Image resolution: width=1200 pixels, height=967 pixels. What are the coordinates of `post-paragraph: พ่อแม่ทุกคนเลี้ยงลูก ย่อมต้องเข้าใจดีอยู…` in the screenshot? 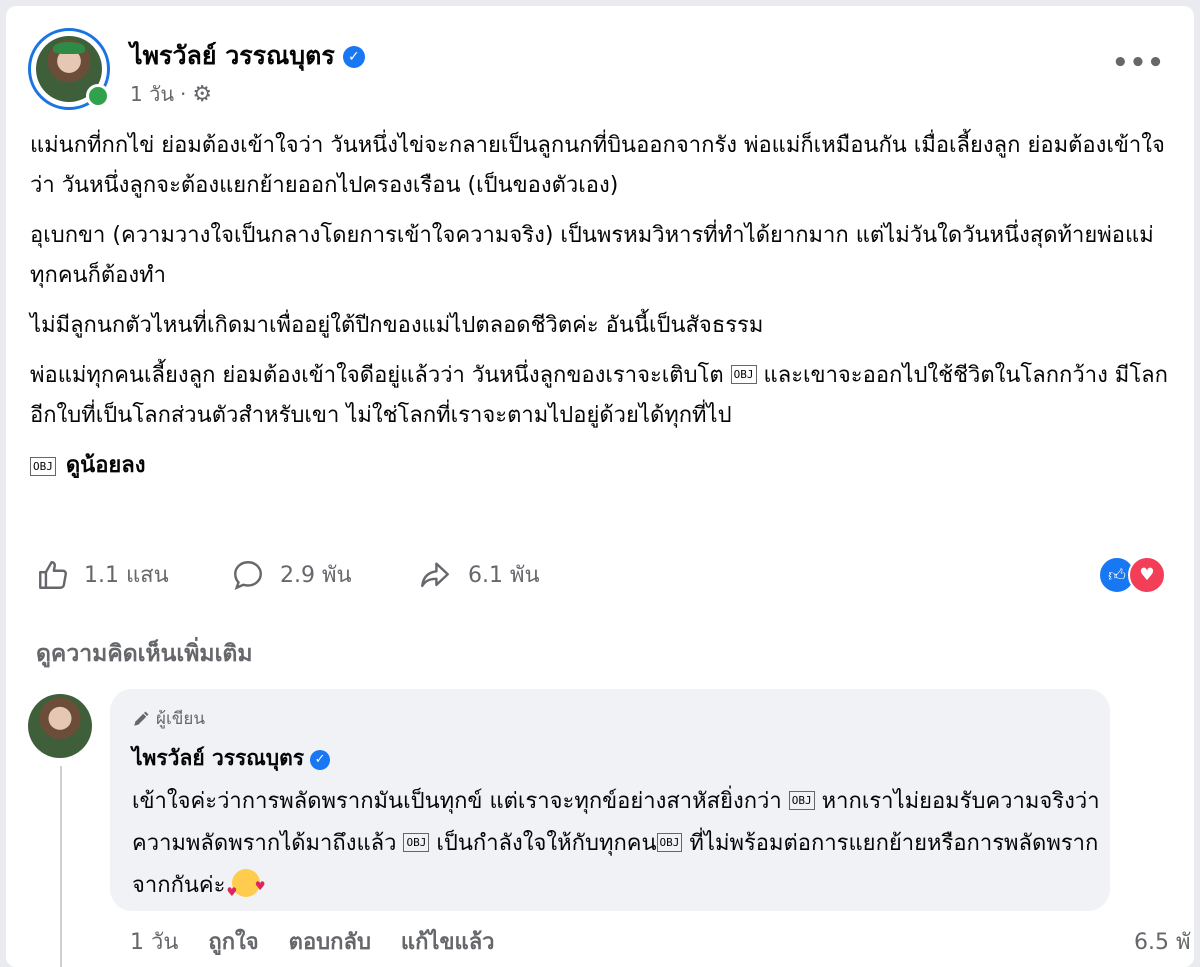 It's located at (605, 396).